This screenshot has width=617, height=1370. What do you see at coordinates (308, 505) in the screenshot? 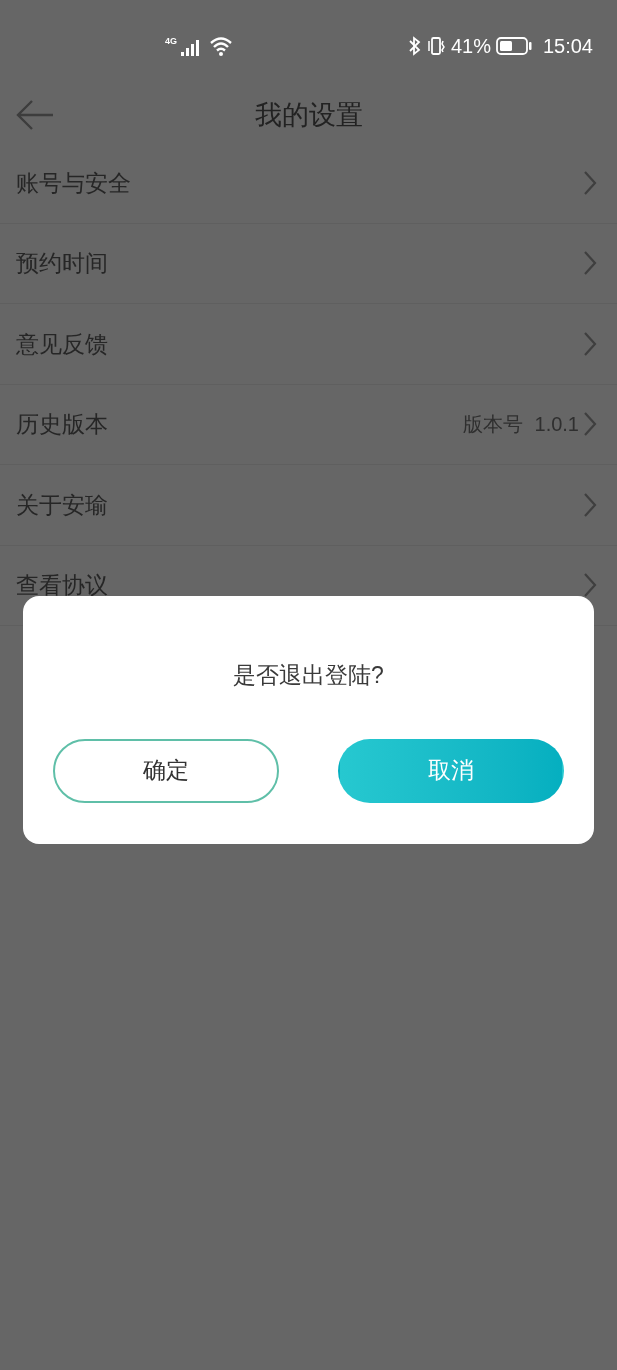
I see `settings-row: 关于安瑜` at bounding box center [308, 505].